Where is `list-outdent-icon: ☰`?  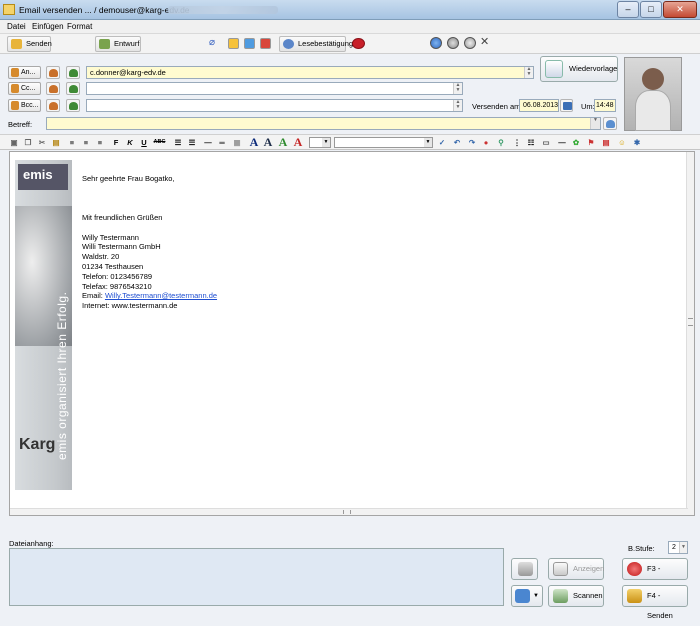 list-outdent-icon: ☰ is located at coordinates (192, 142).